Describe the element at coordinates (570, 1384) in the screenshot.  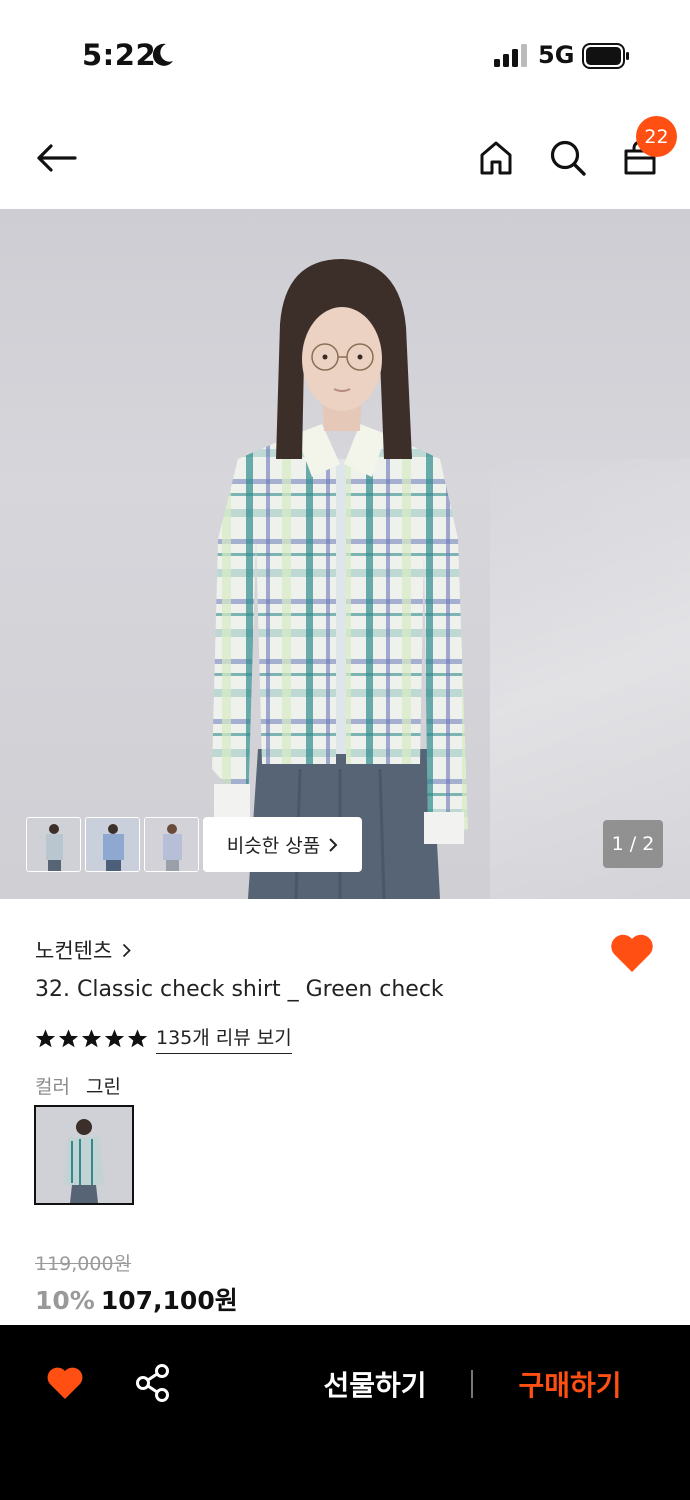
I see `buy-button: 구매하기` at that location.